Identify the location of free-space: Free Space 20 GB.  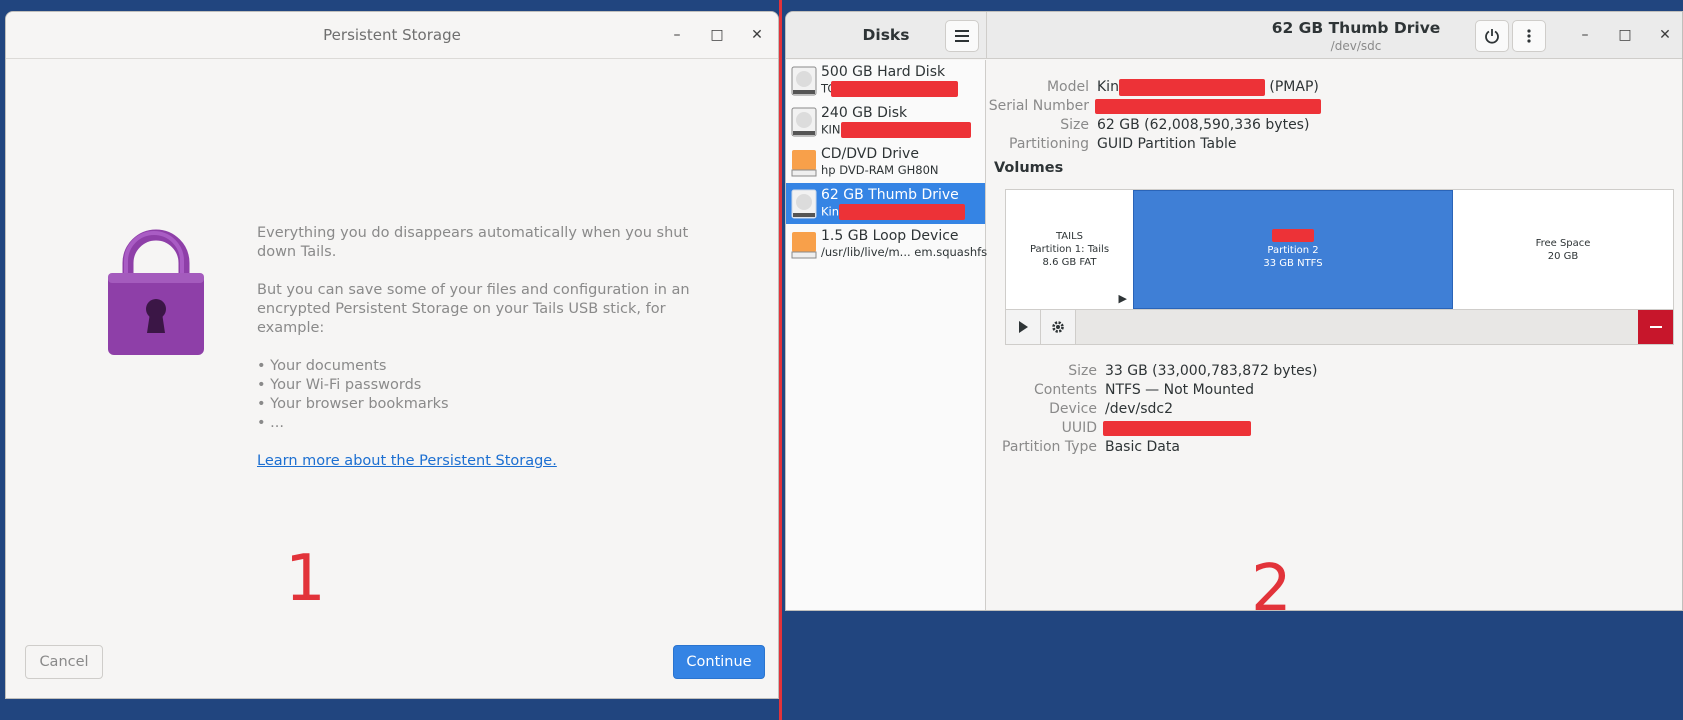
(1563, 249).